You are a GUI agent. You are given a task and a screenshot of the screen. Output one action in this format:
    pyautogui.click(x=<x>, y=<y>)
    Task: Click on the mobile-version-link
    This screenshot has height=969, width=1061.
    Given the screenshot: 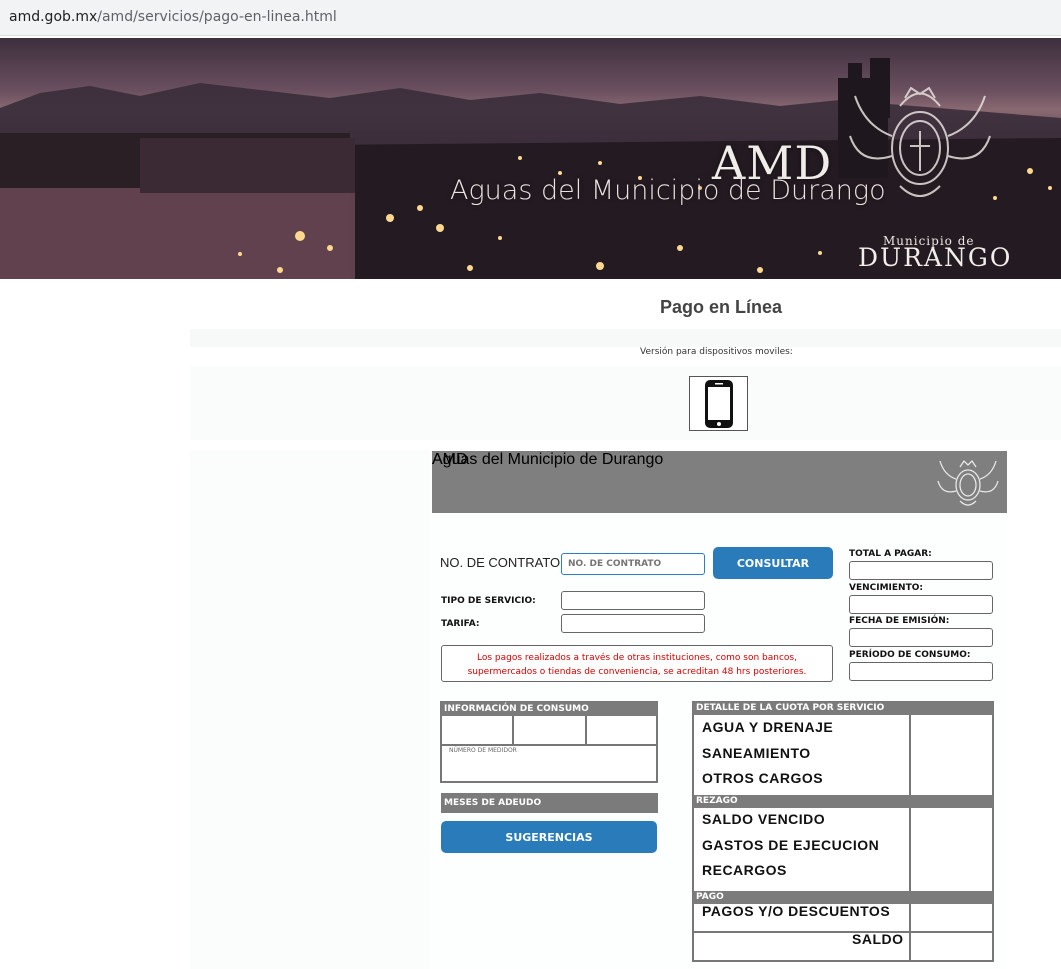 What is the action you would take?
    pyautogui.click(x=718, y=403)
    